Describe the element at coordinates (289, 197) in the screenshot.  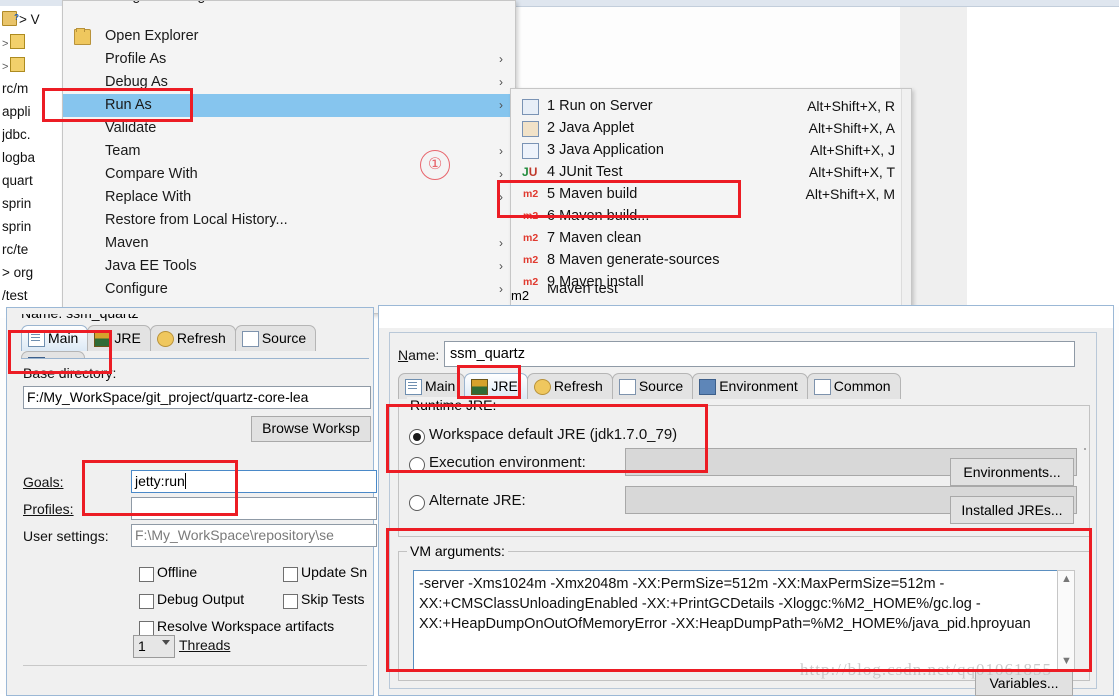
I see `menu-item-replace-with: Replace With ›` at that location.